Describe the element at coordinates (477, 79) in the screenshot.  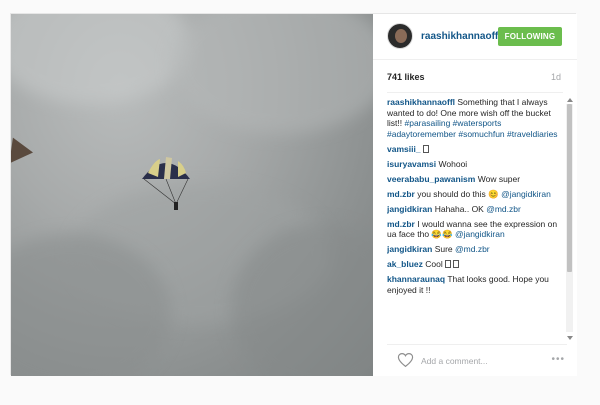
I see `post-stats: 741 likes 1d` at that location.